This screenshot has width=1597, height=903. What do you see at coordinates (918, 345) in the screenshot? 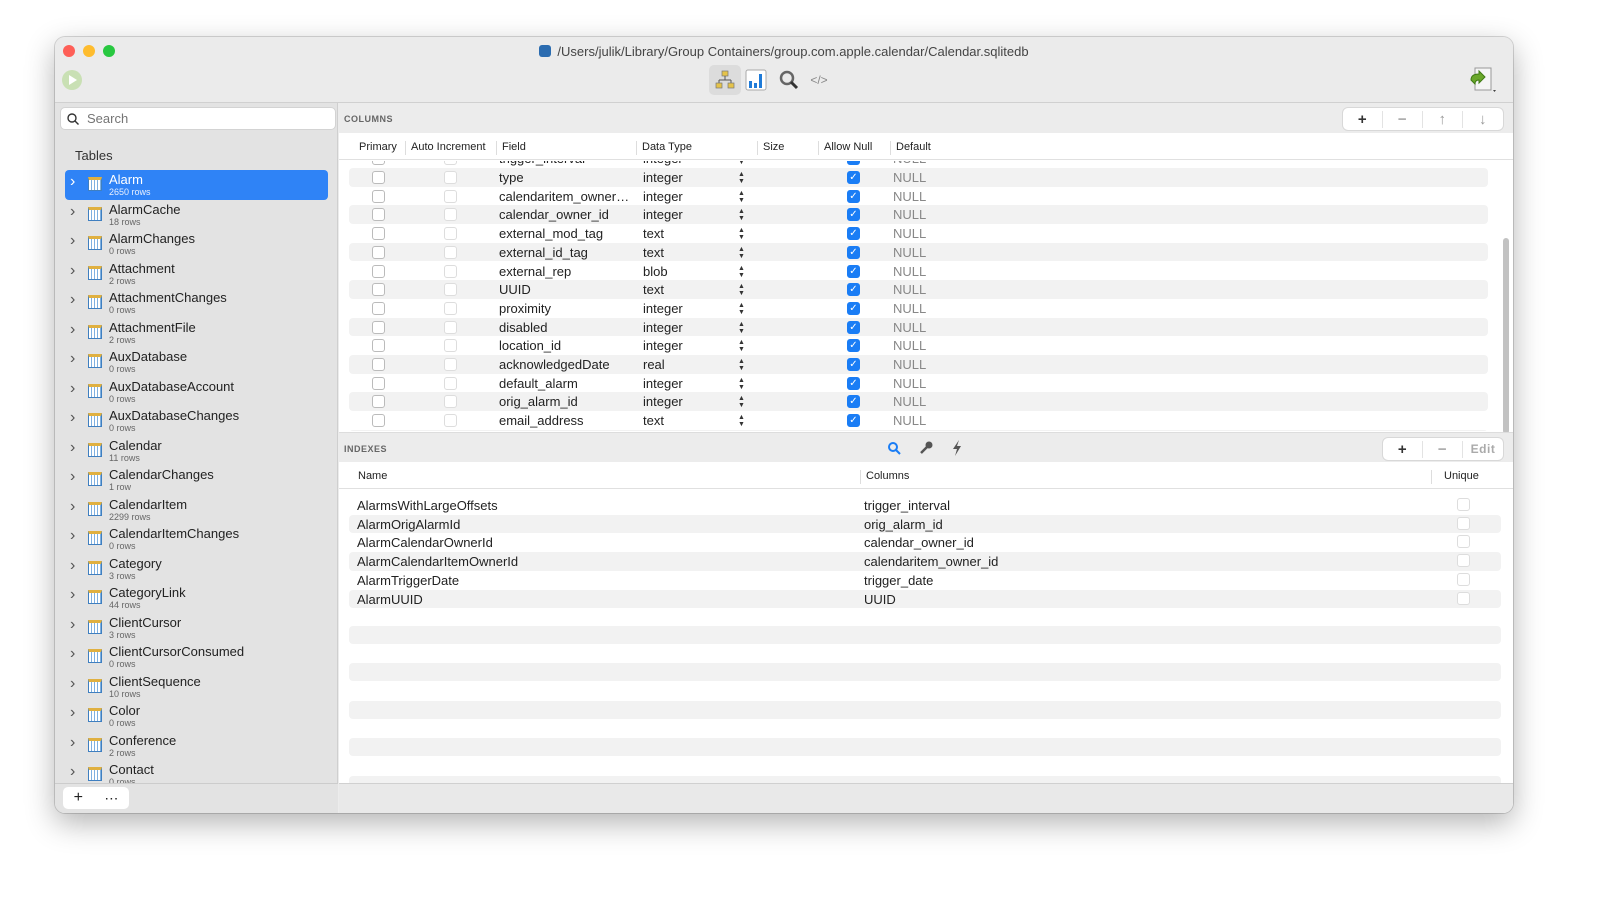
I see `column-row: location_id integer ▲ ▼ ✓ NULL` at bounding box center [918, 345].